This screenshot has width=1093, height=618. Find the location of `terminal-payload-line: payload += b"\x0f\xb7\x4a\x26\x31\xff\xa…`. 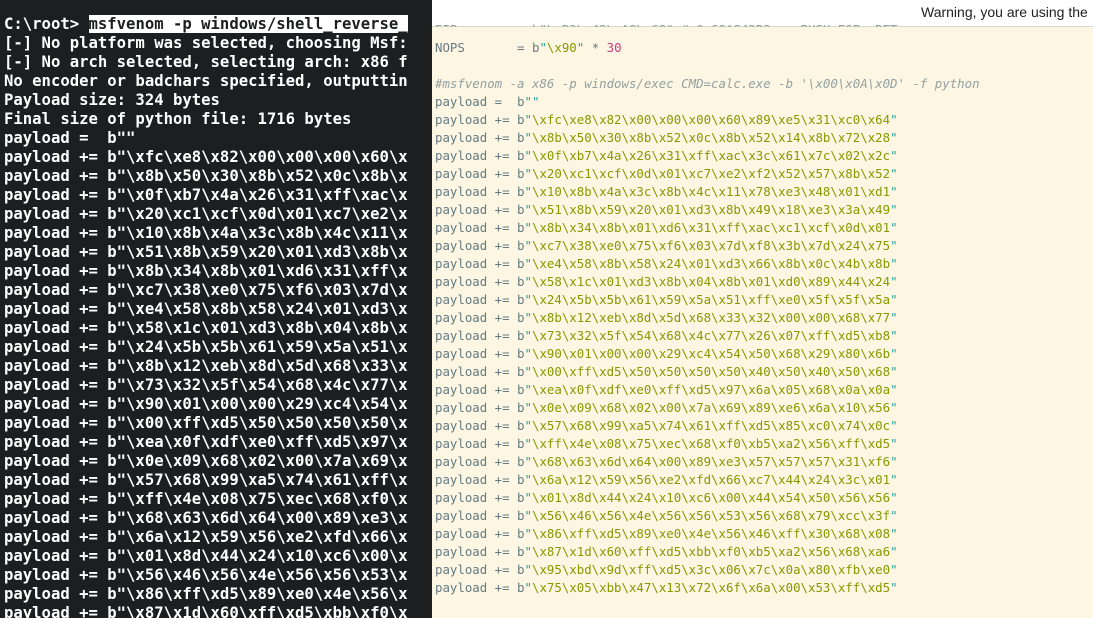

terminal-payload-line: payload += b"\x0f\xb7\x4a\x26\x31\xff\xa… is located at coordinates (206, 195).